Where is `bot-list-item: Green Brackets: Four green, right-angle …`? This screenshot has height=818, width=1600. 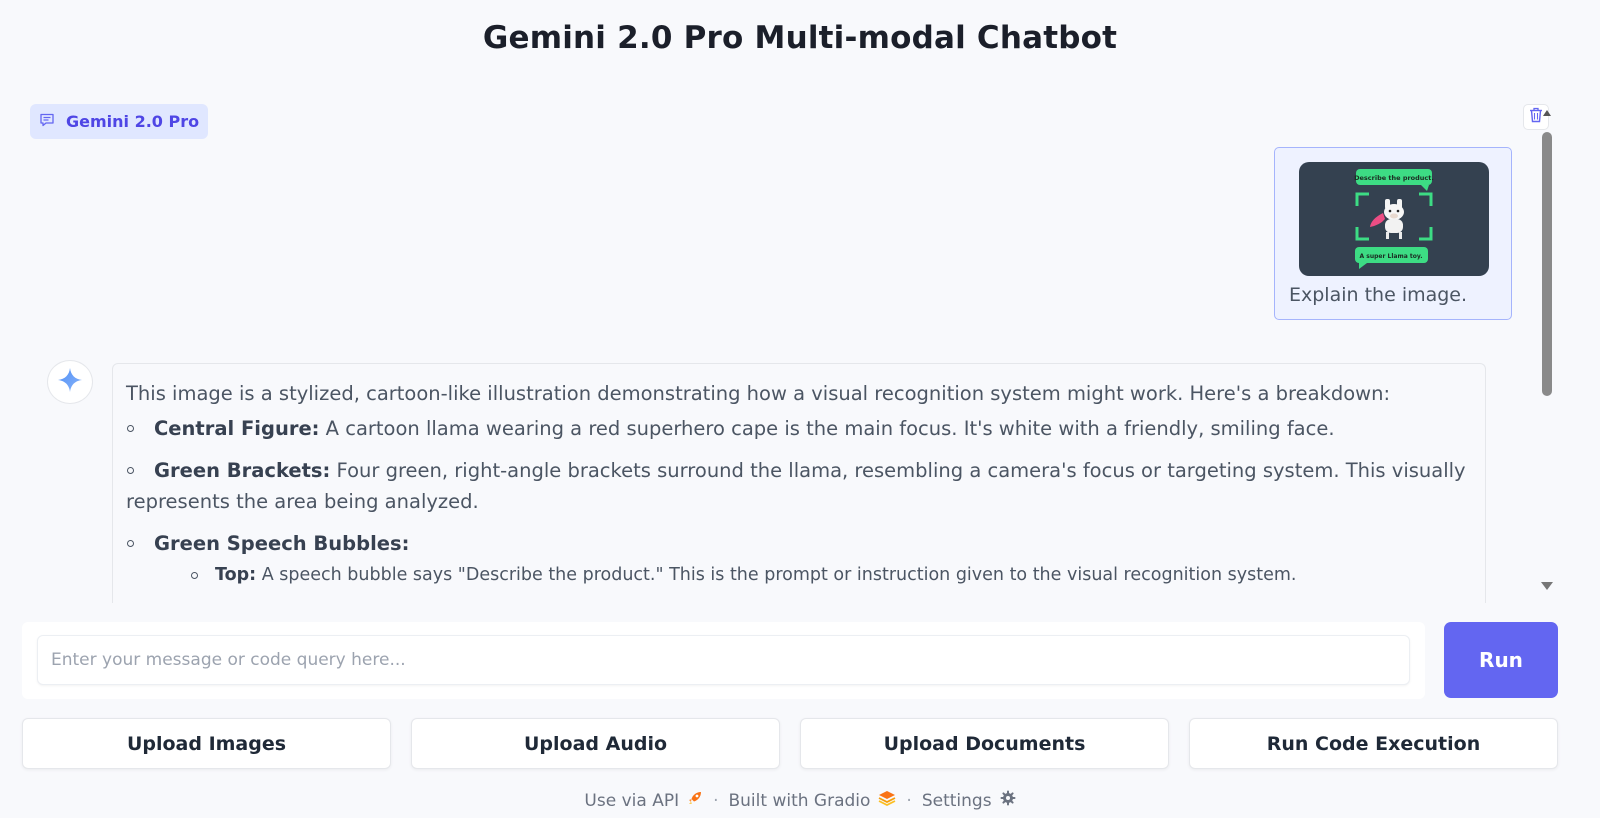 bot-list-item: Green Brackets: Four green, right-angle … is located at coordinates (799, 486).